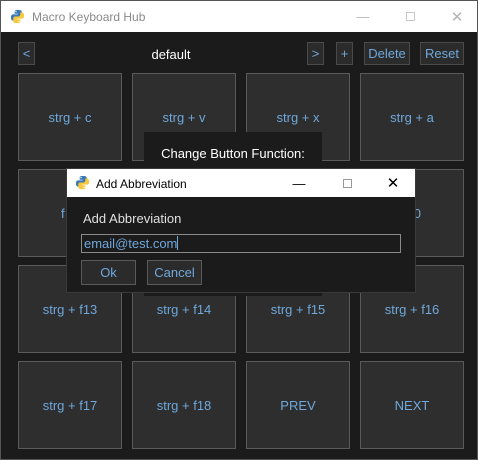  I want to click on dialog-title-bar: Add Abbreviation — ✕, so click(241, 183).